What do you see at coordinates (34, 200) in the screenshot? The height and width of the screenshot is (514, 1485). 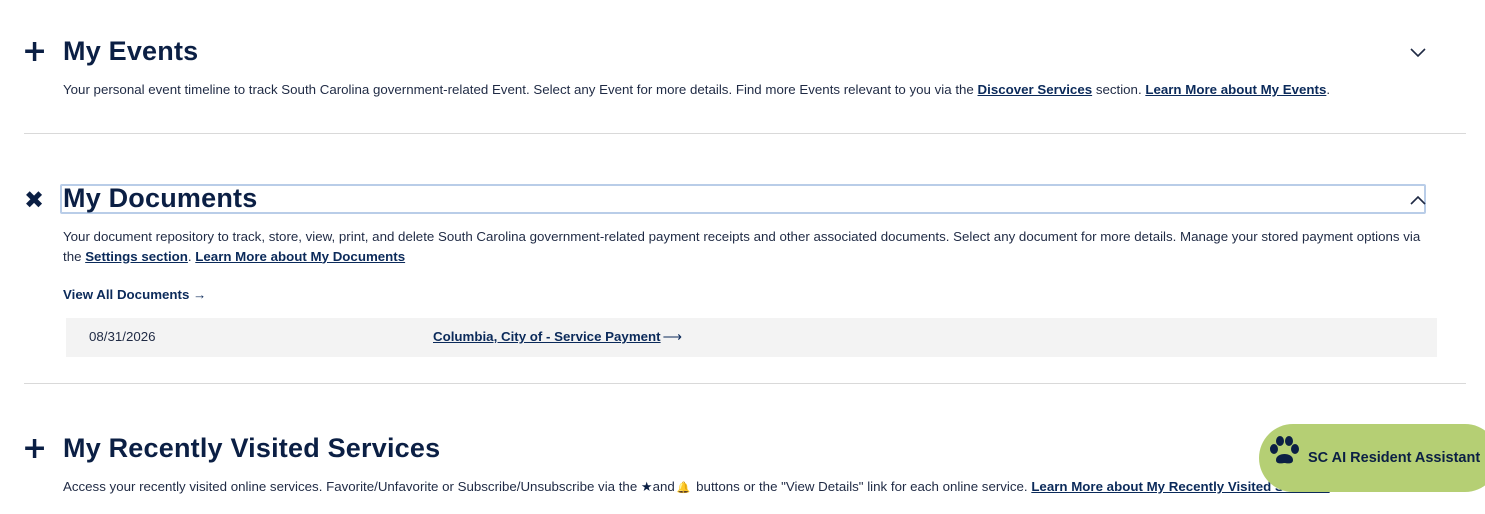 I see `collapse-close-icon: ✖` at bounding box center [34, 200].